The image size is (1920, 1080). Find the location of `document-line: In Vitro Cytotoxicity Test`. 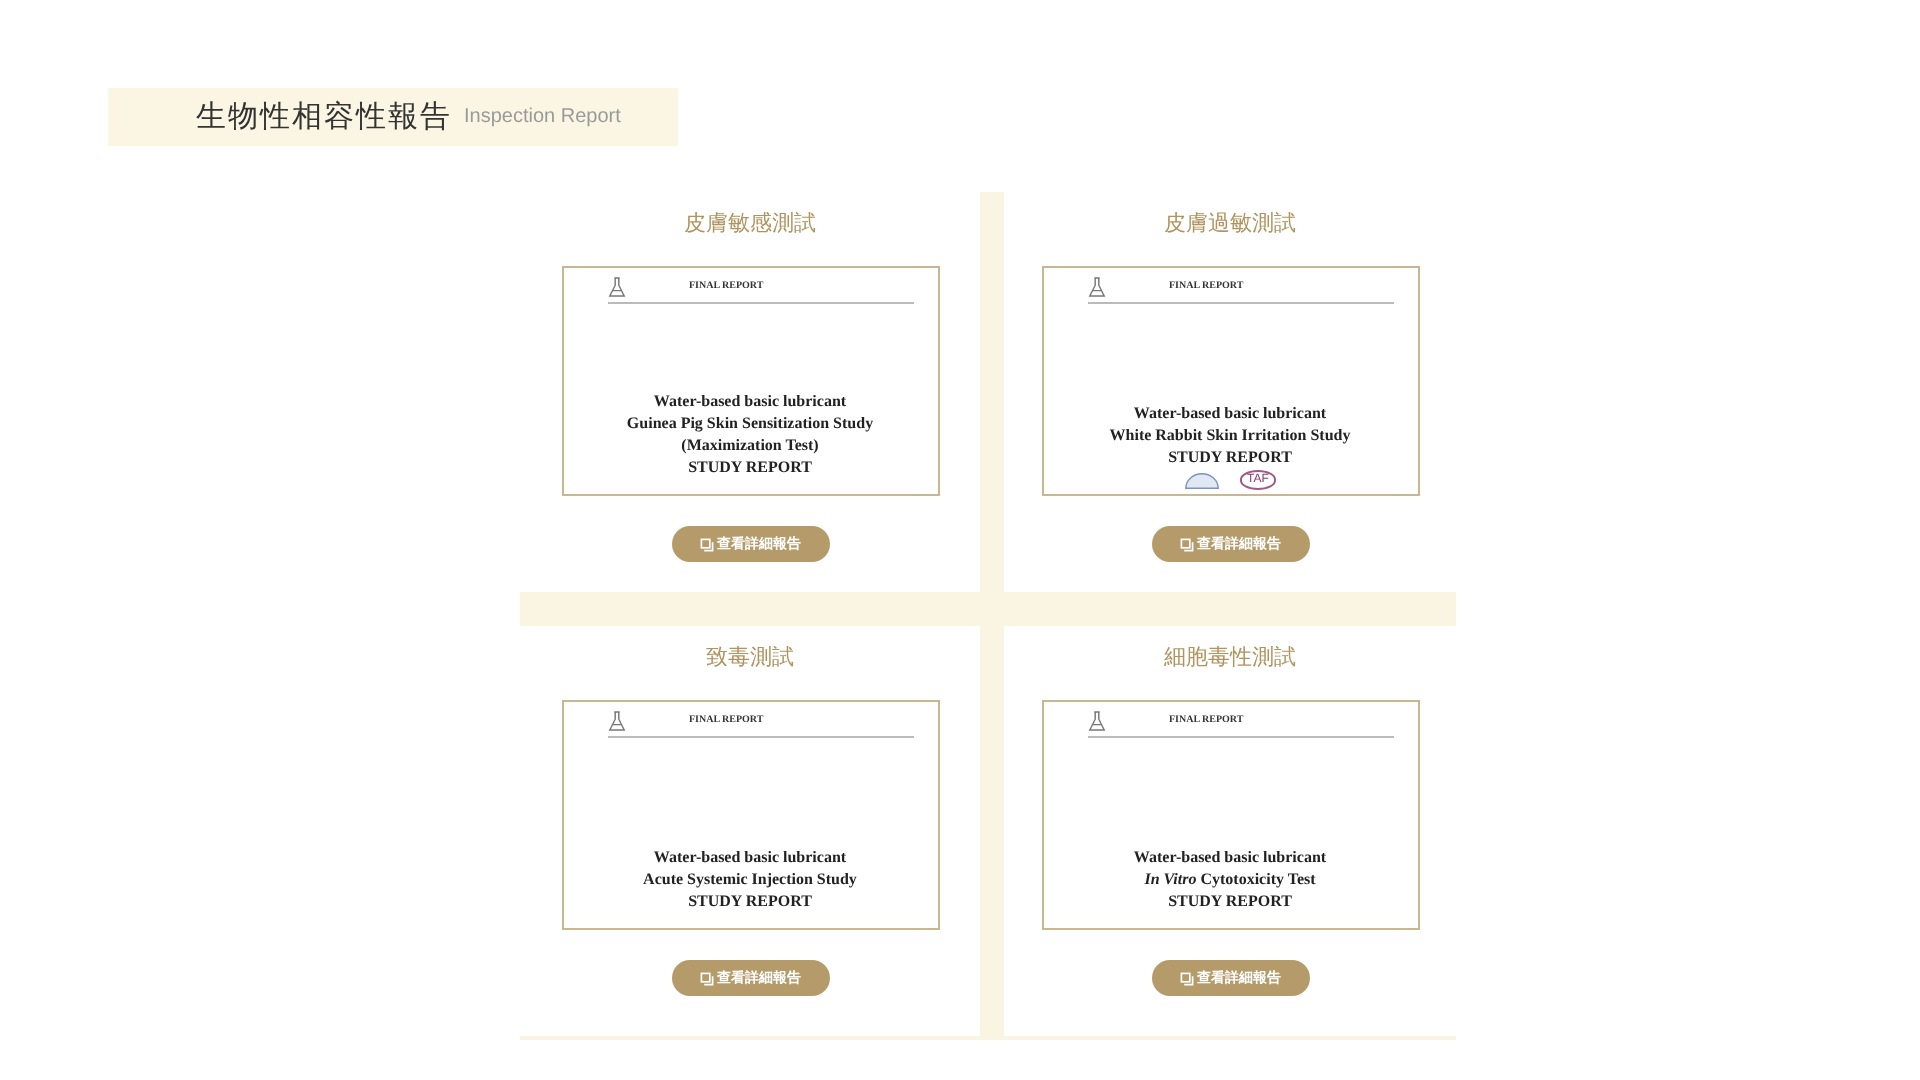

document-line: In Vitro Cytotoxicity Test is located at coordinates (1230, 879).